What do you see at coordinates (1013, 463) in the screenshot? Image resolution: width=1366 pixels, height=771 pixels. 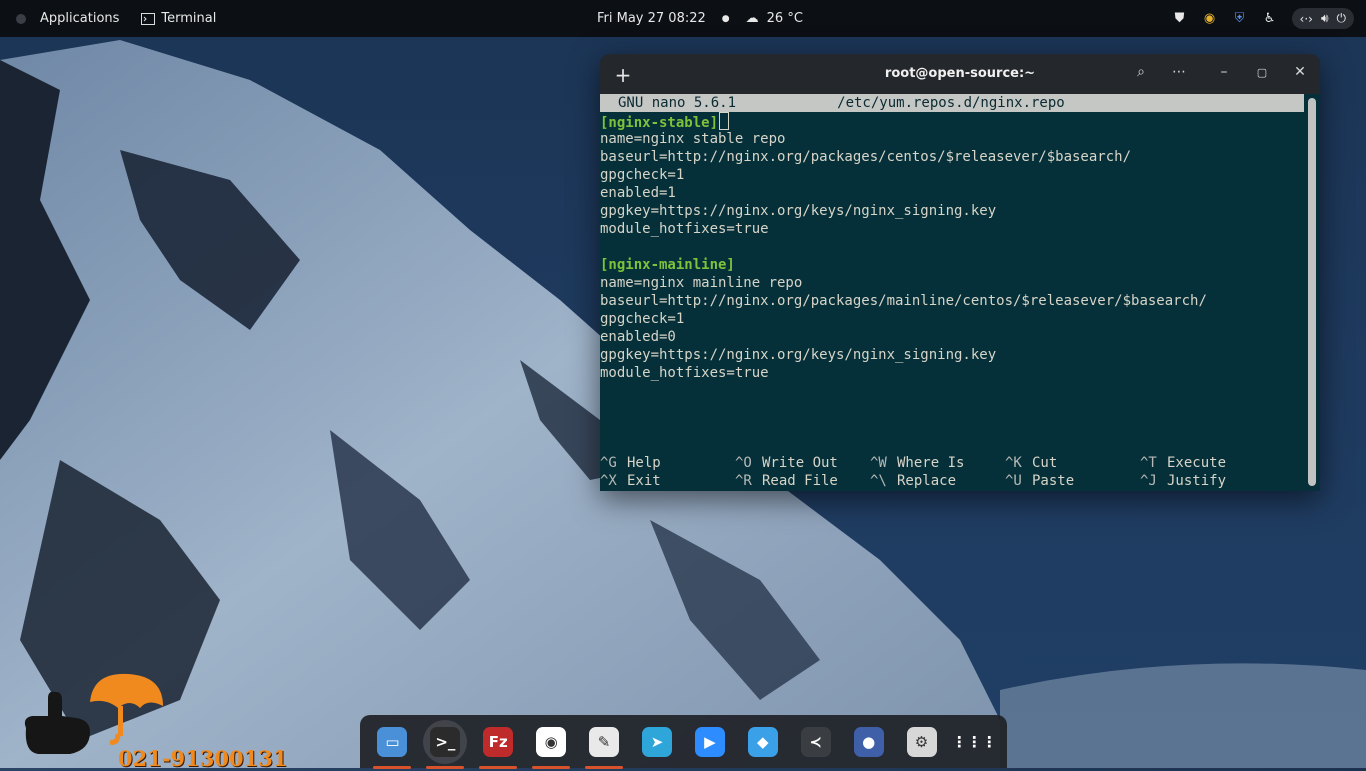 I see `shortcut-key: ^K` at bounding box center [1013, 463].